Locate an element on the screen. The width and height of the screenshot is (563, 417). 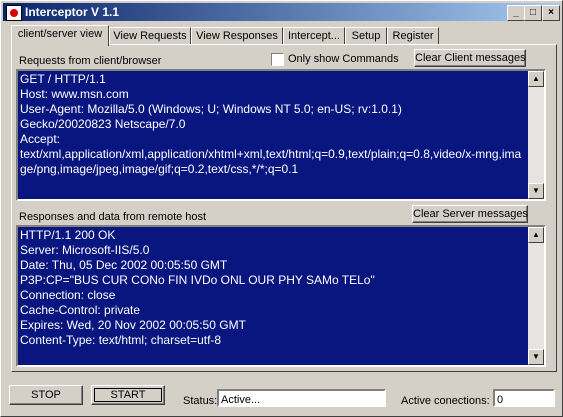
tab-view-requests: View Requests is located at coordinates (150, 36).